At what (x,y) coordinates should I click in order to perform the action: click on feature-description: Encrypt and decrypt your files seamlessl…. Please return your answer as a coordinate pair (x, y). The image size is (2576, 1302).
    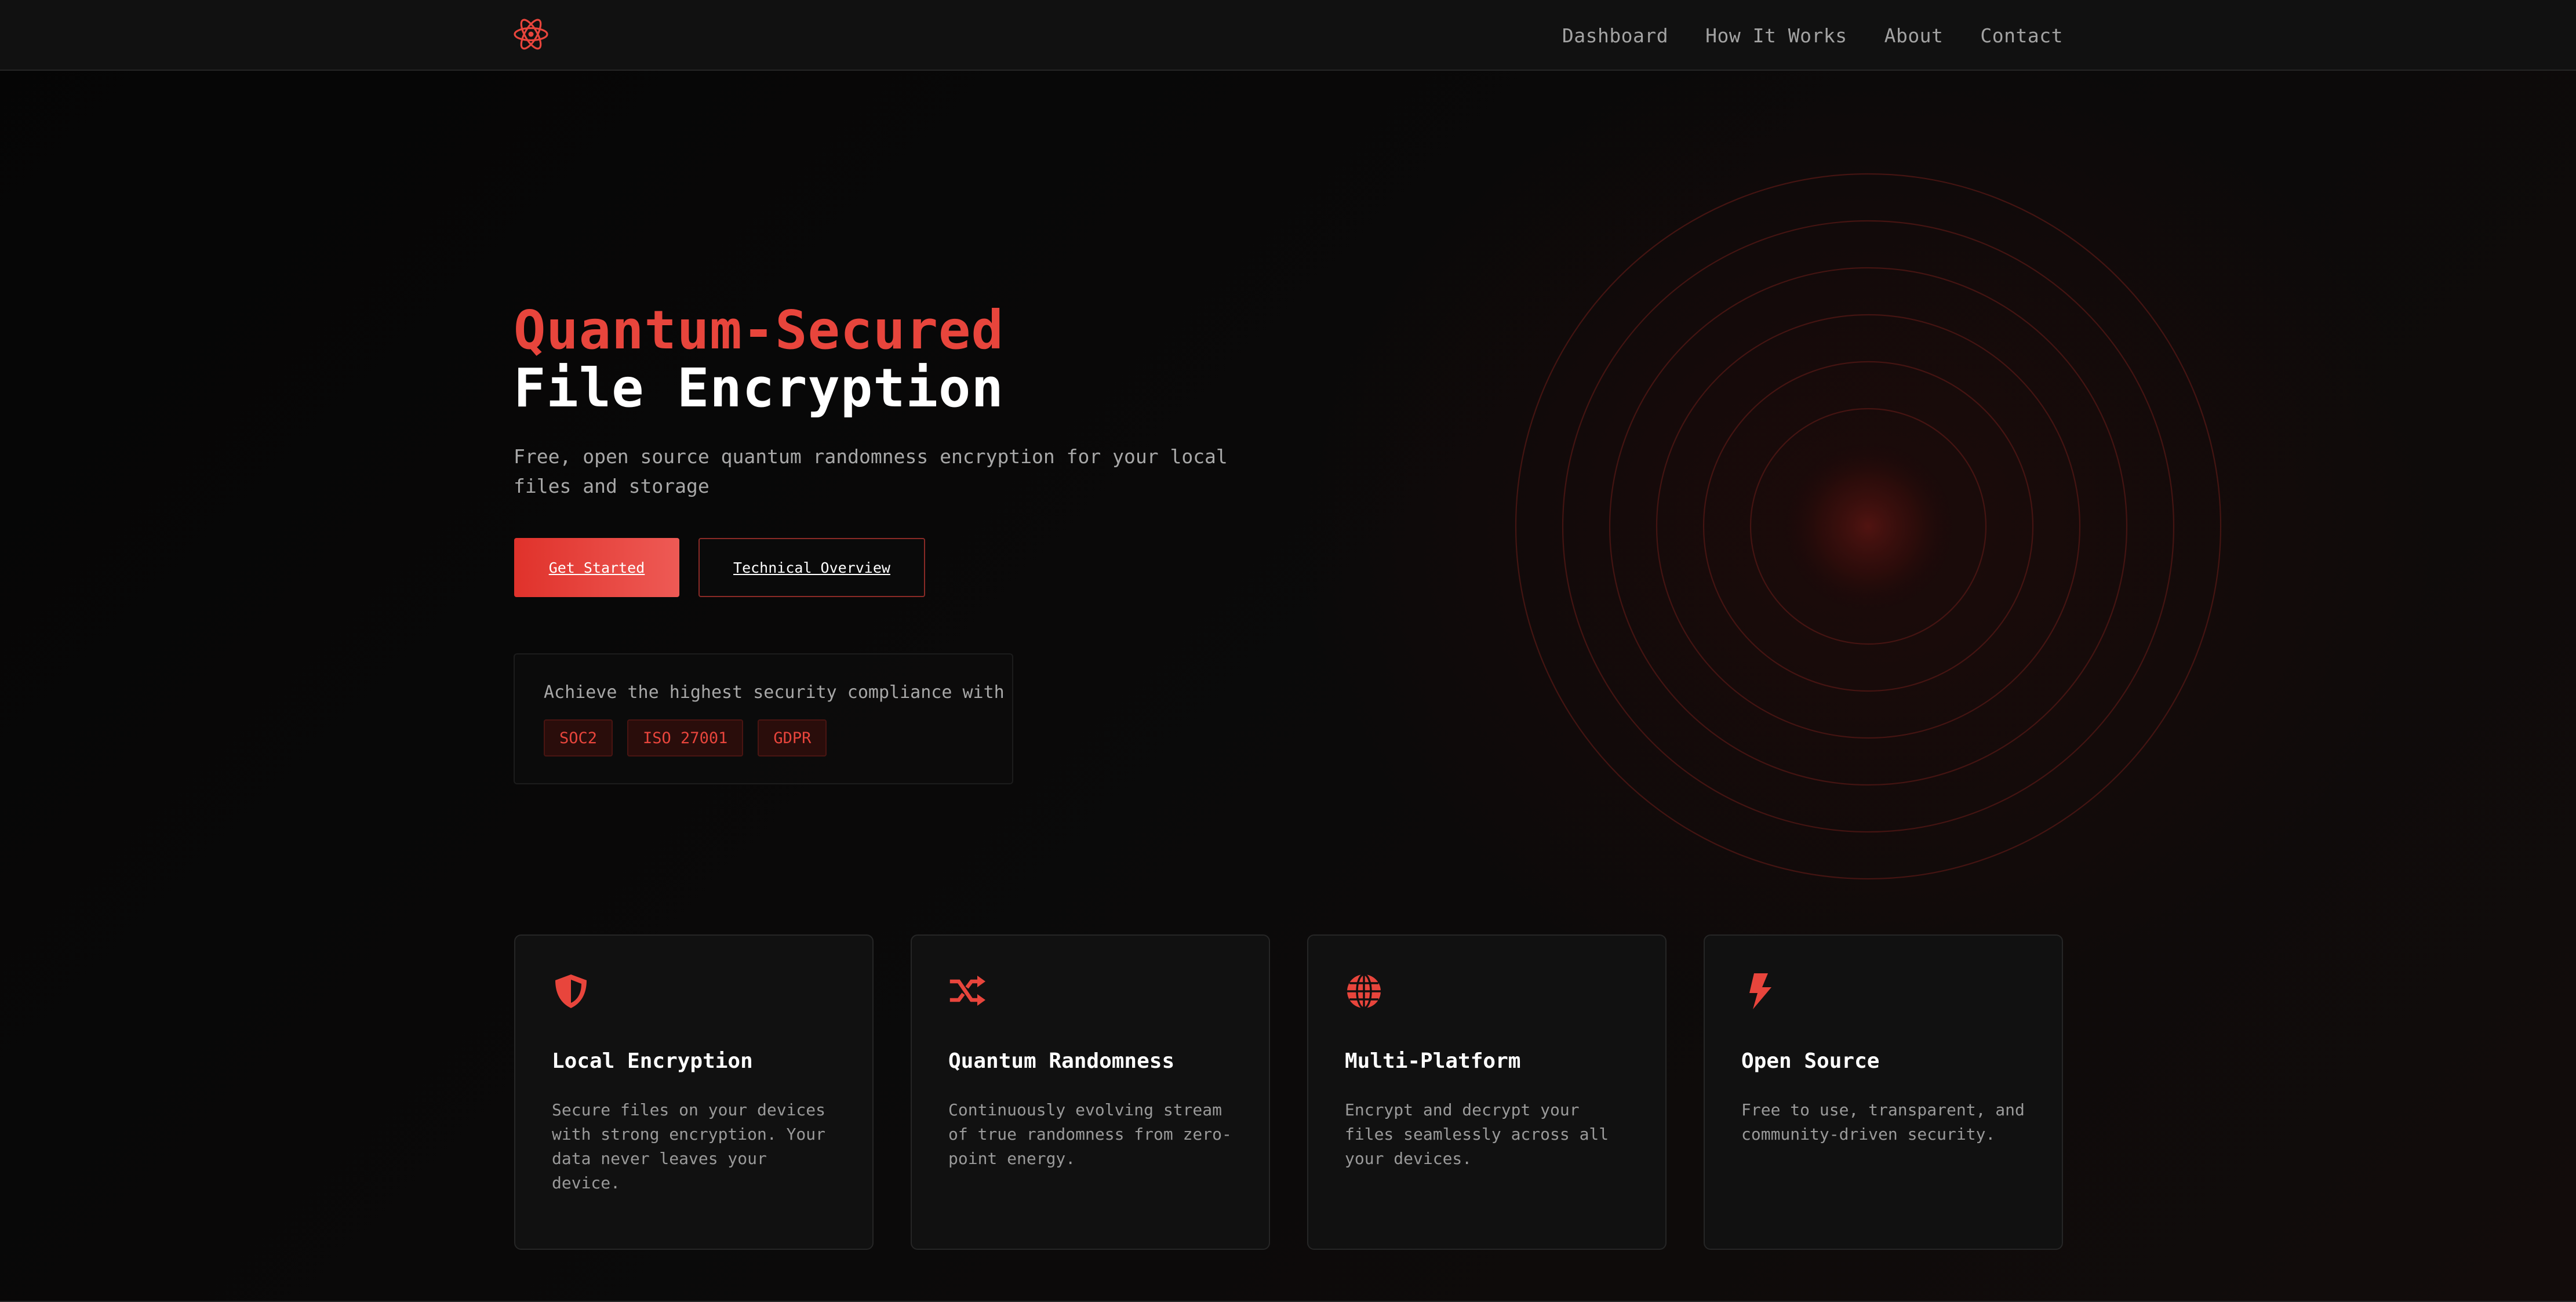
    Looking at the image, I should click on (1477, 1134).